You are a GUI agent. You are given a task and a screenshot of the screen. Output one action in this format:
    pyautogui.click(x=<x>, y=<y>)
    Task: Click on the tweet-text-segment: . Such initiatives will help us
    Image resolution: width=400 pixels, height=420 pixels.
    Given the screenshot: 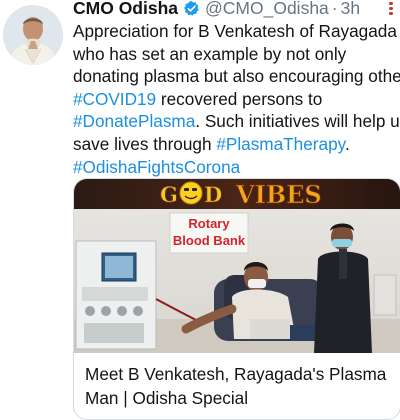 What is the action you would take?
    pyautogui.click(x=297, y=121)
    